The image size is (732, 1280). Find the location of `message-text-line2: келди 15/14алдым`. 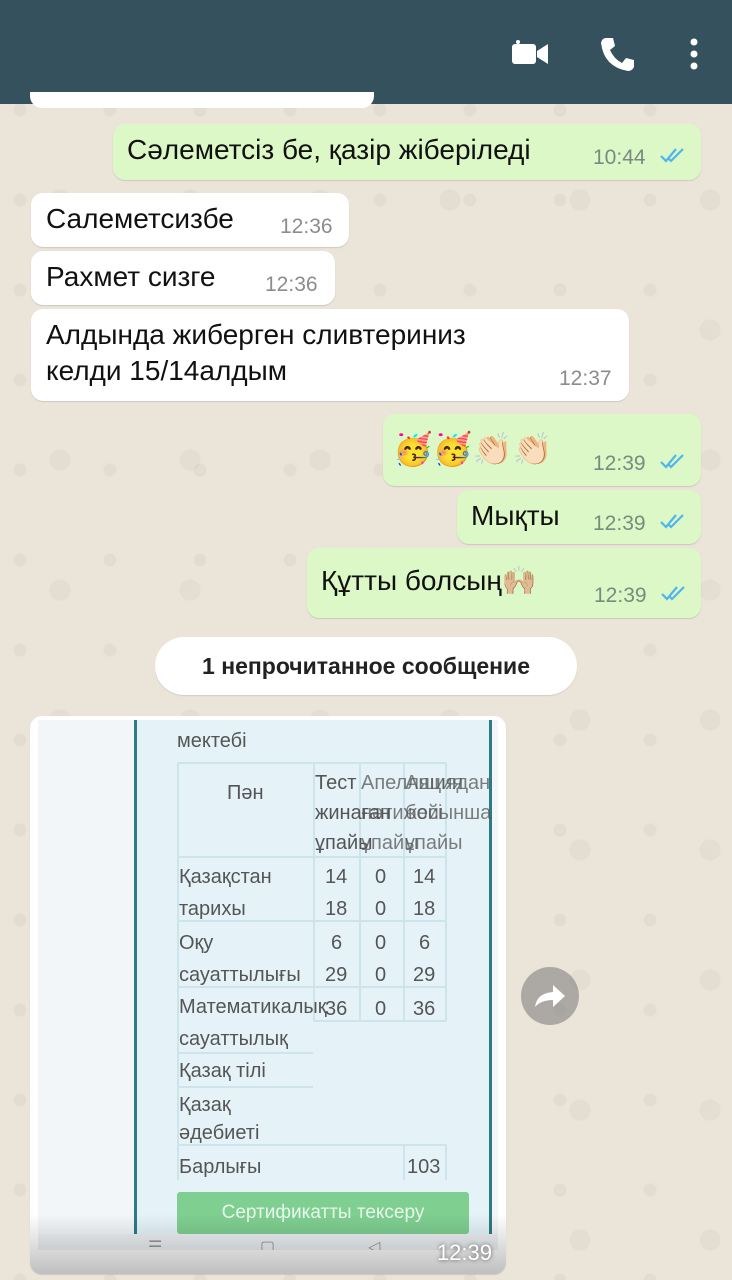

message-text-line2: келди 15/14алдым is located at coordinates (166, 370).